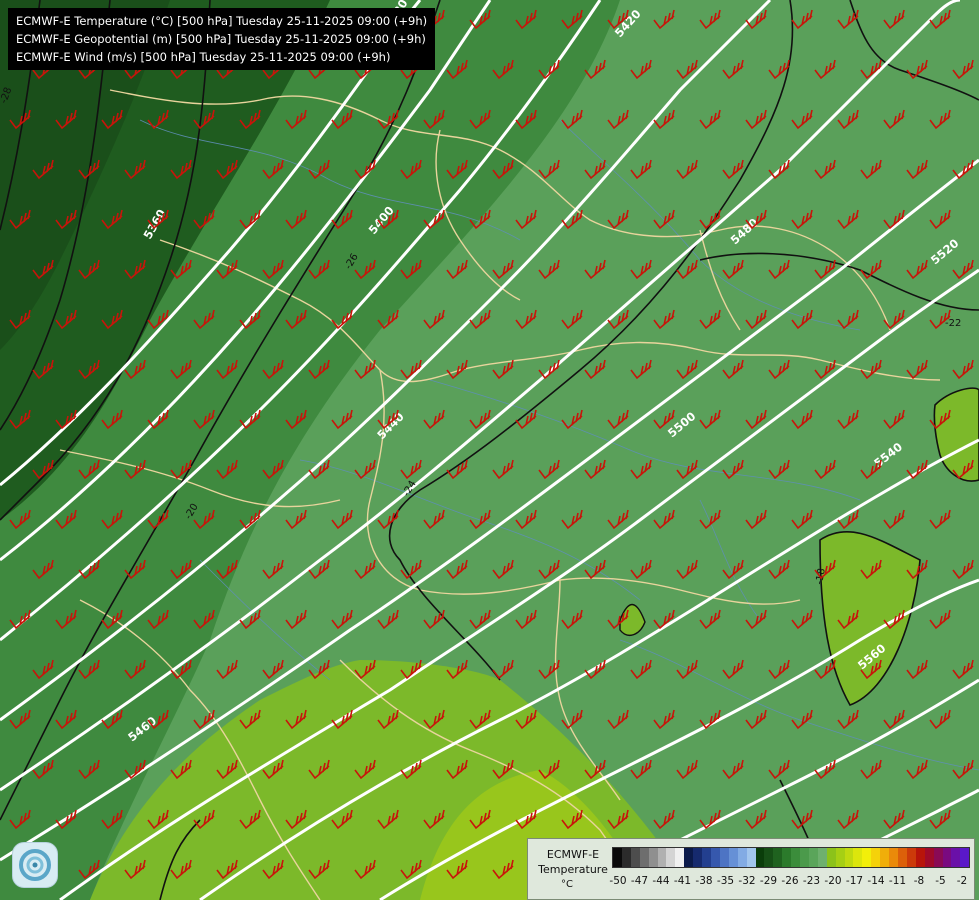 The image size is (979, 900). I want to click on provider-logo, so click(35, 865).